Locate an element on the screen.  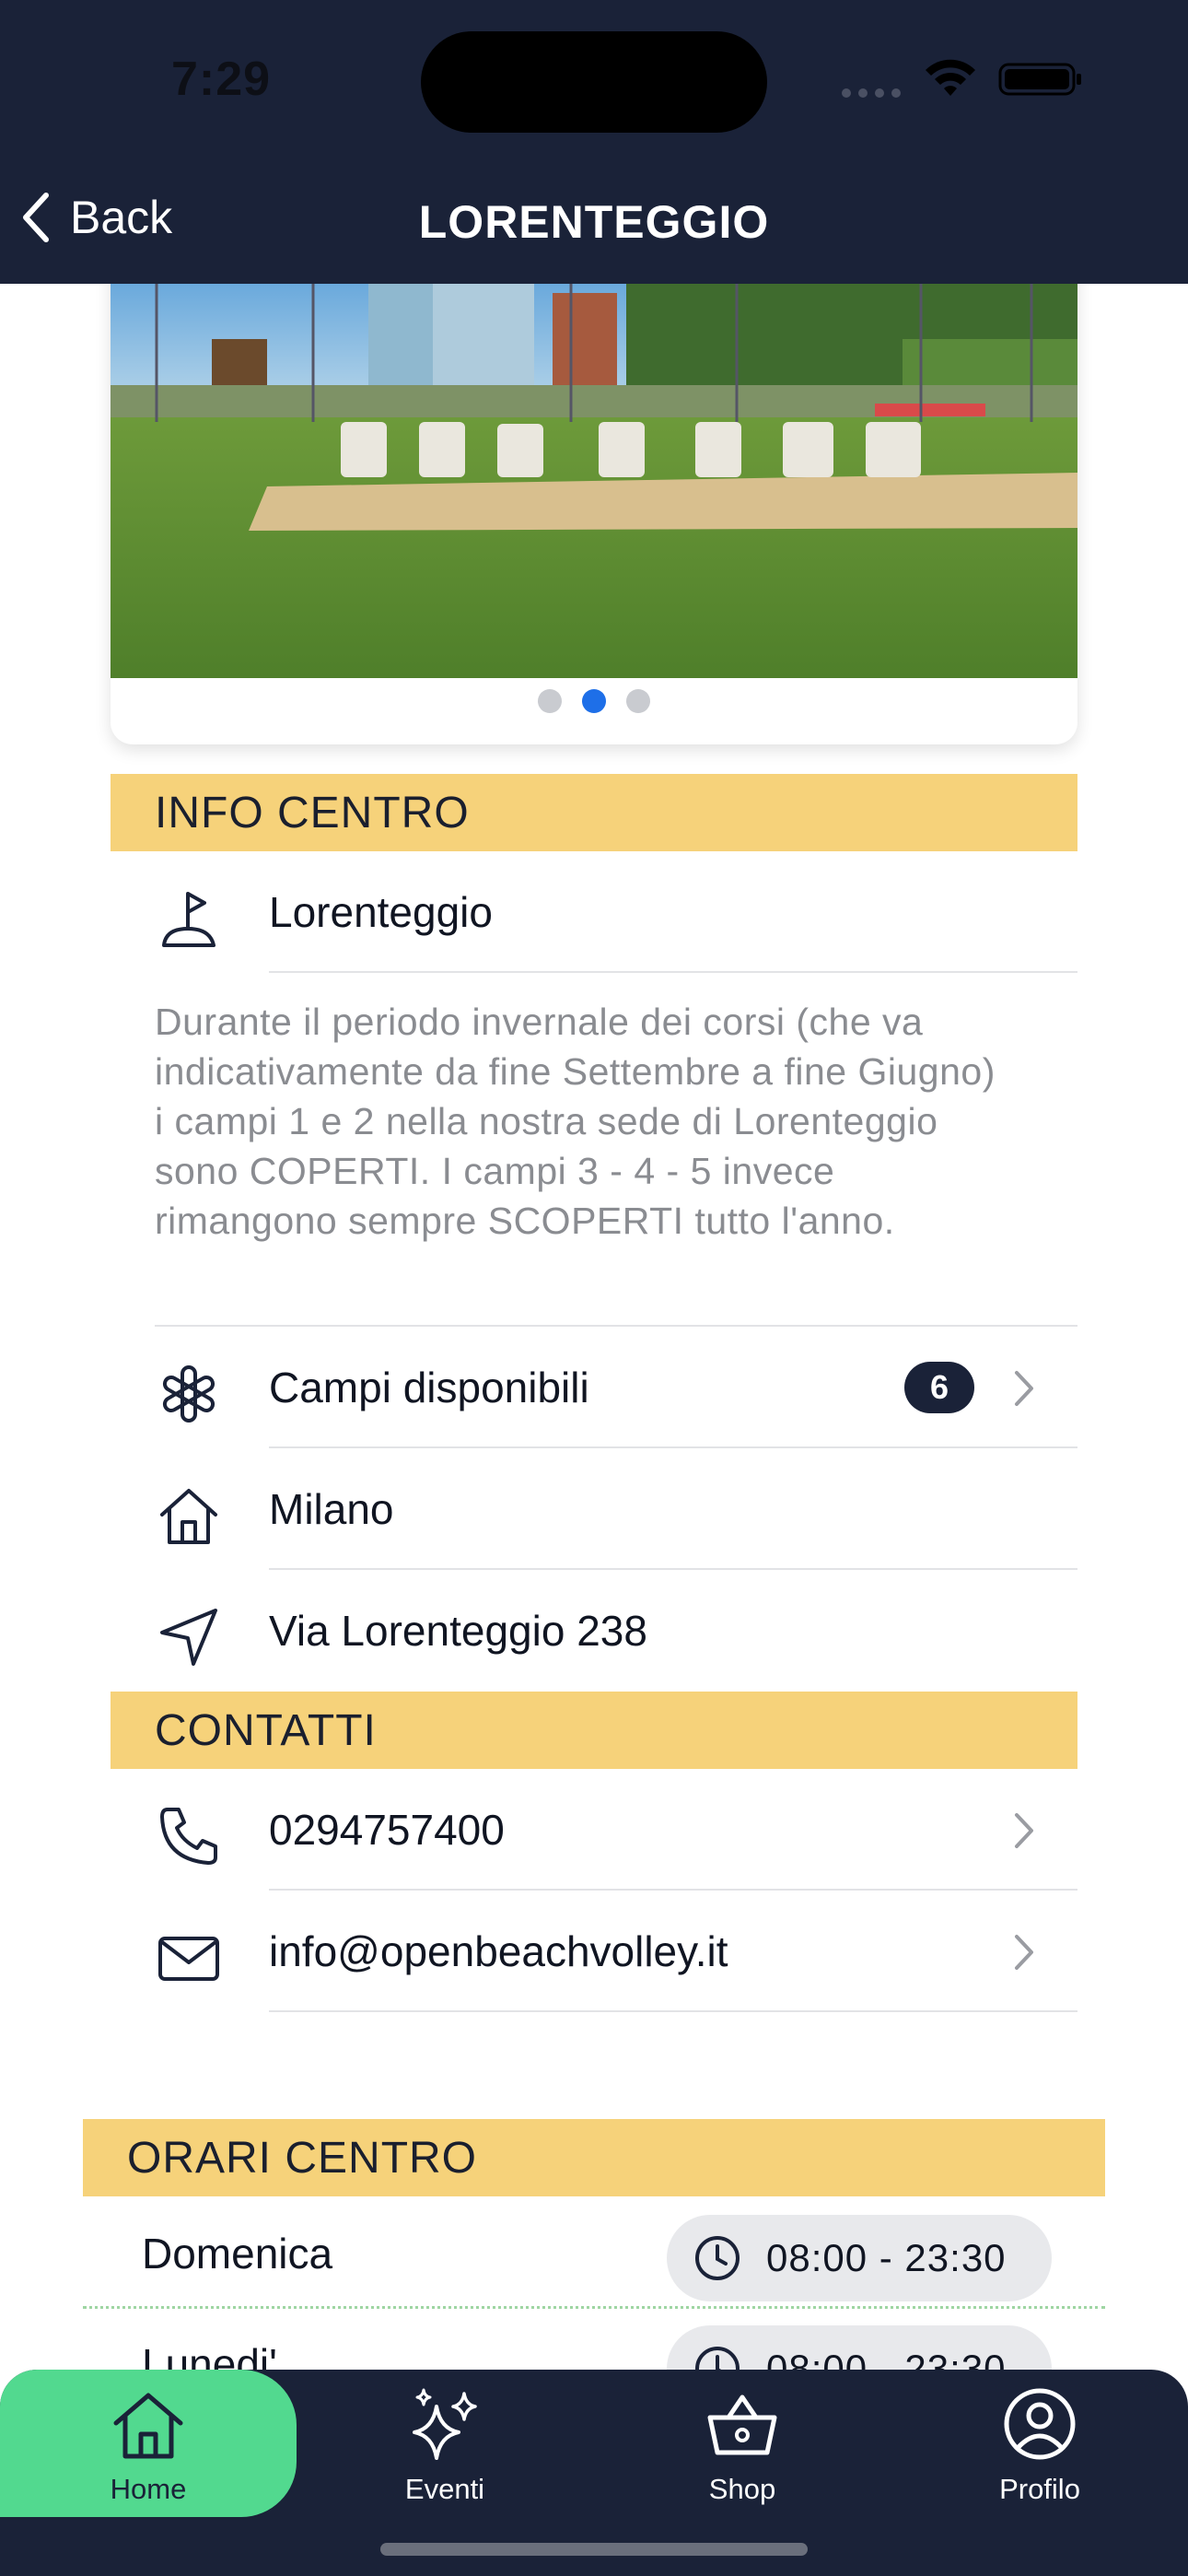
tab-label: Eventi is located at coordinates (444, 2489).